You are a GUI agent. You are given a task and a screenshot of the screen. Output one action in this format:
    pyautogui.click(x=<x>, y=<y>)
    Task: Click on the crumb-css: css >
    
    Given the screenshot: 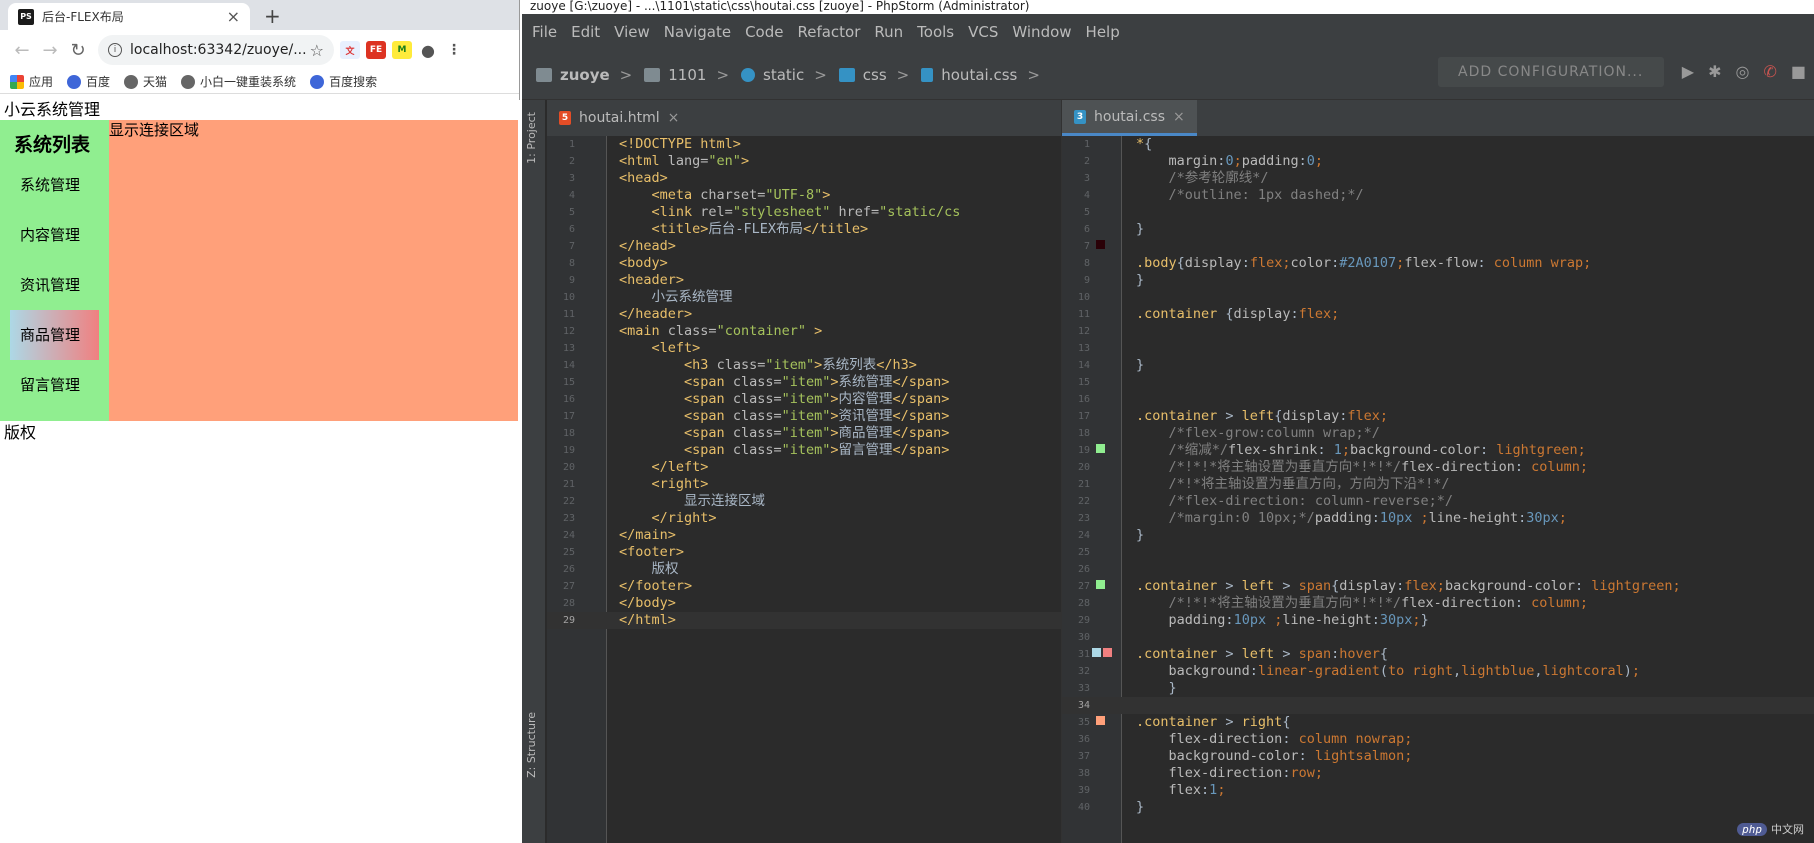 What is the action you would take?
    pyautogui.click(x=874, y=74)
    